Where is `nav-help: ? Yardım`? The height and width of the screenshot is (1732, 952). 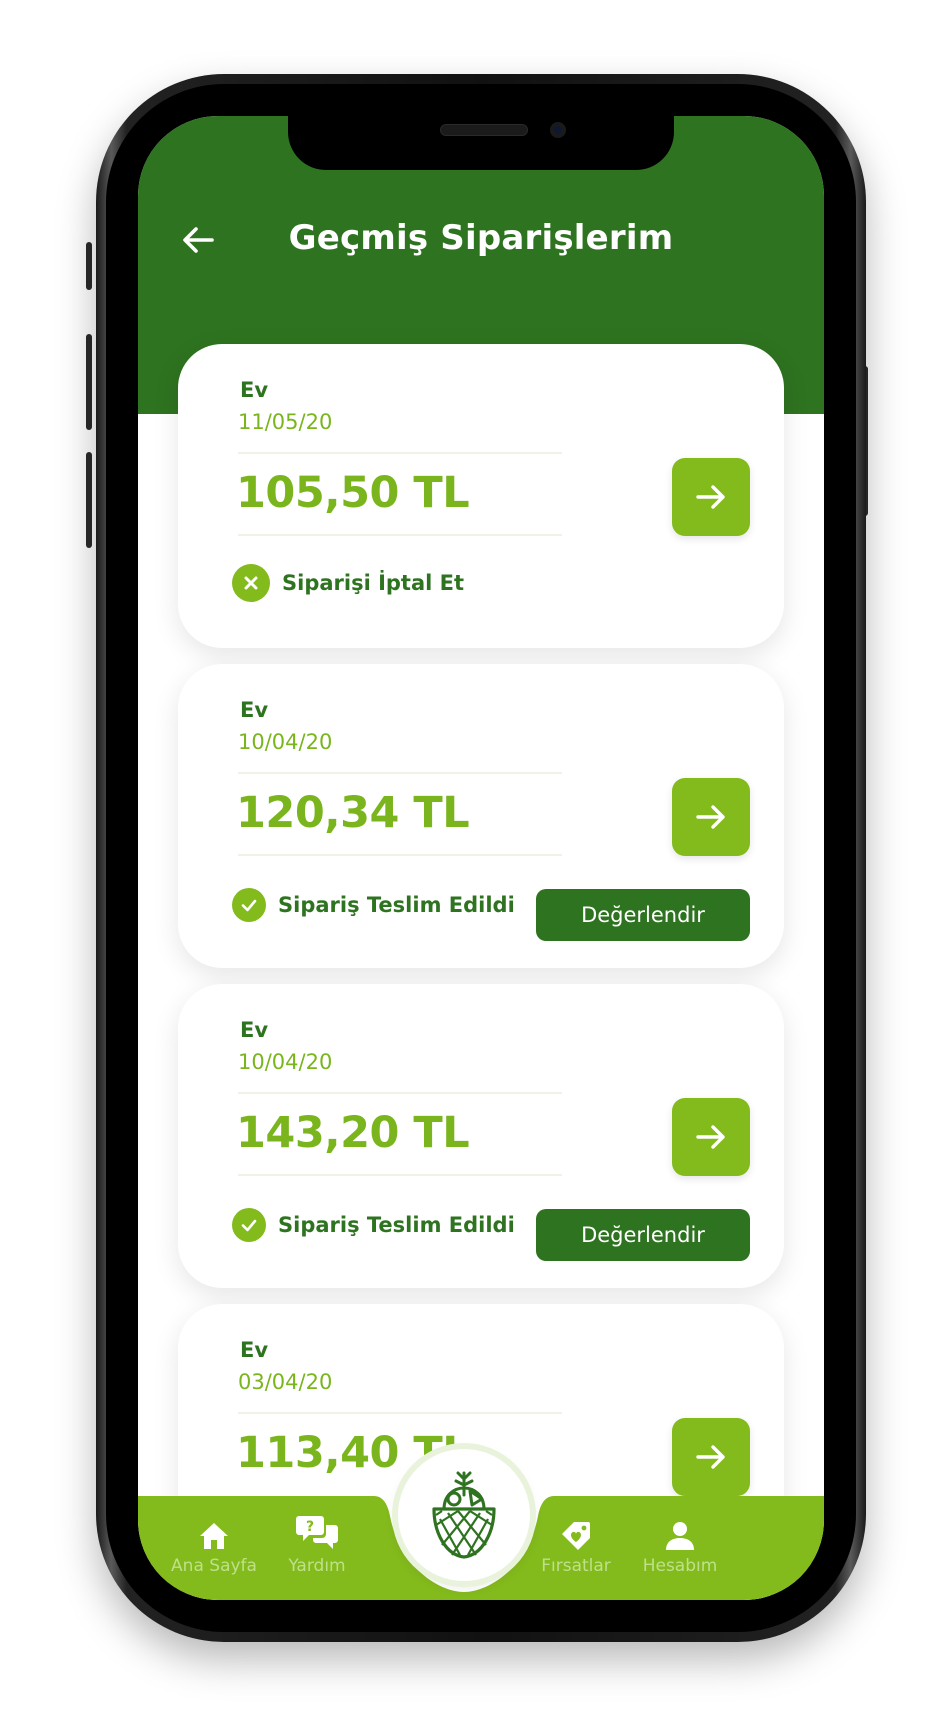 nav-help: ? Yardım is located at coordinates (317, 1544).